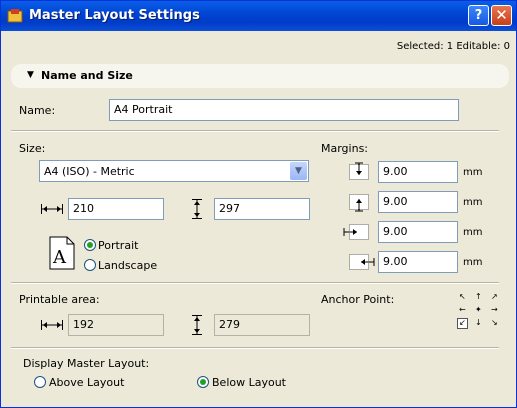 The width and height of the screenshot is (517, 408). What do you see at coordinates (90, 245) in the screenshot?
I see `portrait-radio` at bounding box center [90, 245].